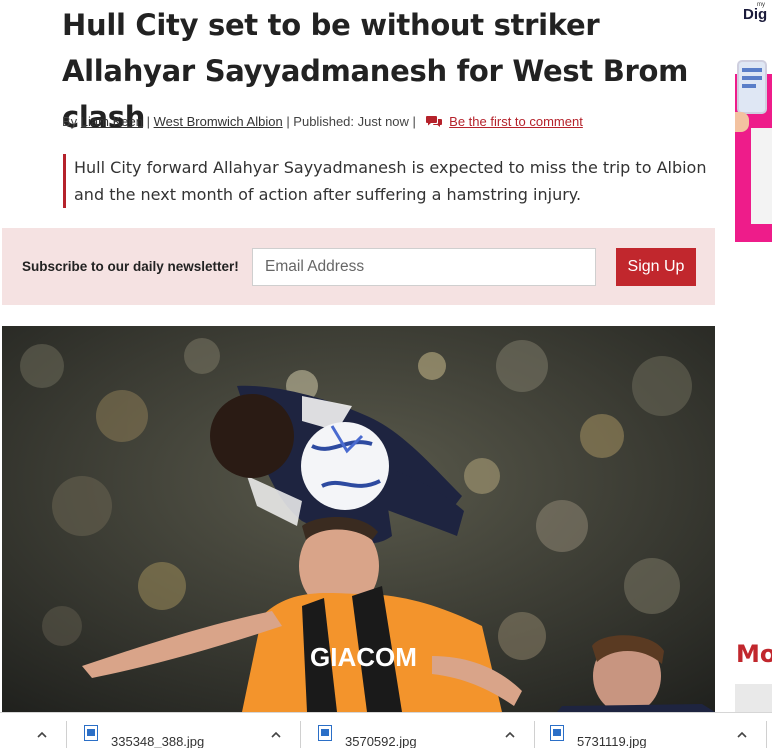 The height and width of the screenshot is (748, 772). Describe the element at coordinates (753, 144) in the screenshot. I see `ad-creative` at that location.